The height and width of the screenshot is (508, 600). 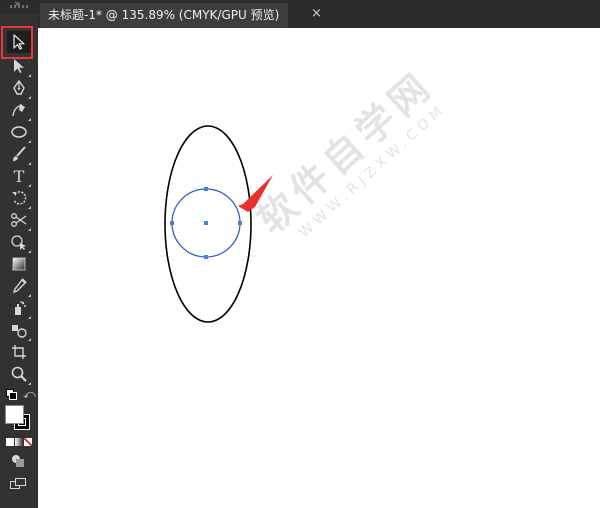 I want to click on scissors-icon, so click(x=19, y=220).